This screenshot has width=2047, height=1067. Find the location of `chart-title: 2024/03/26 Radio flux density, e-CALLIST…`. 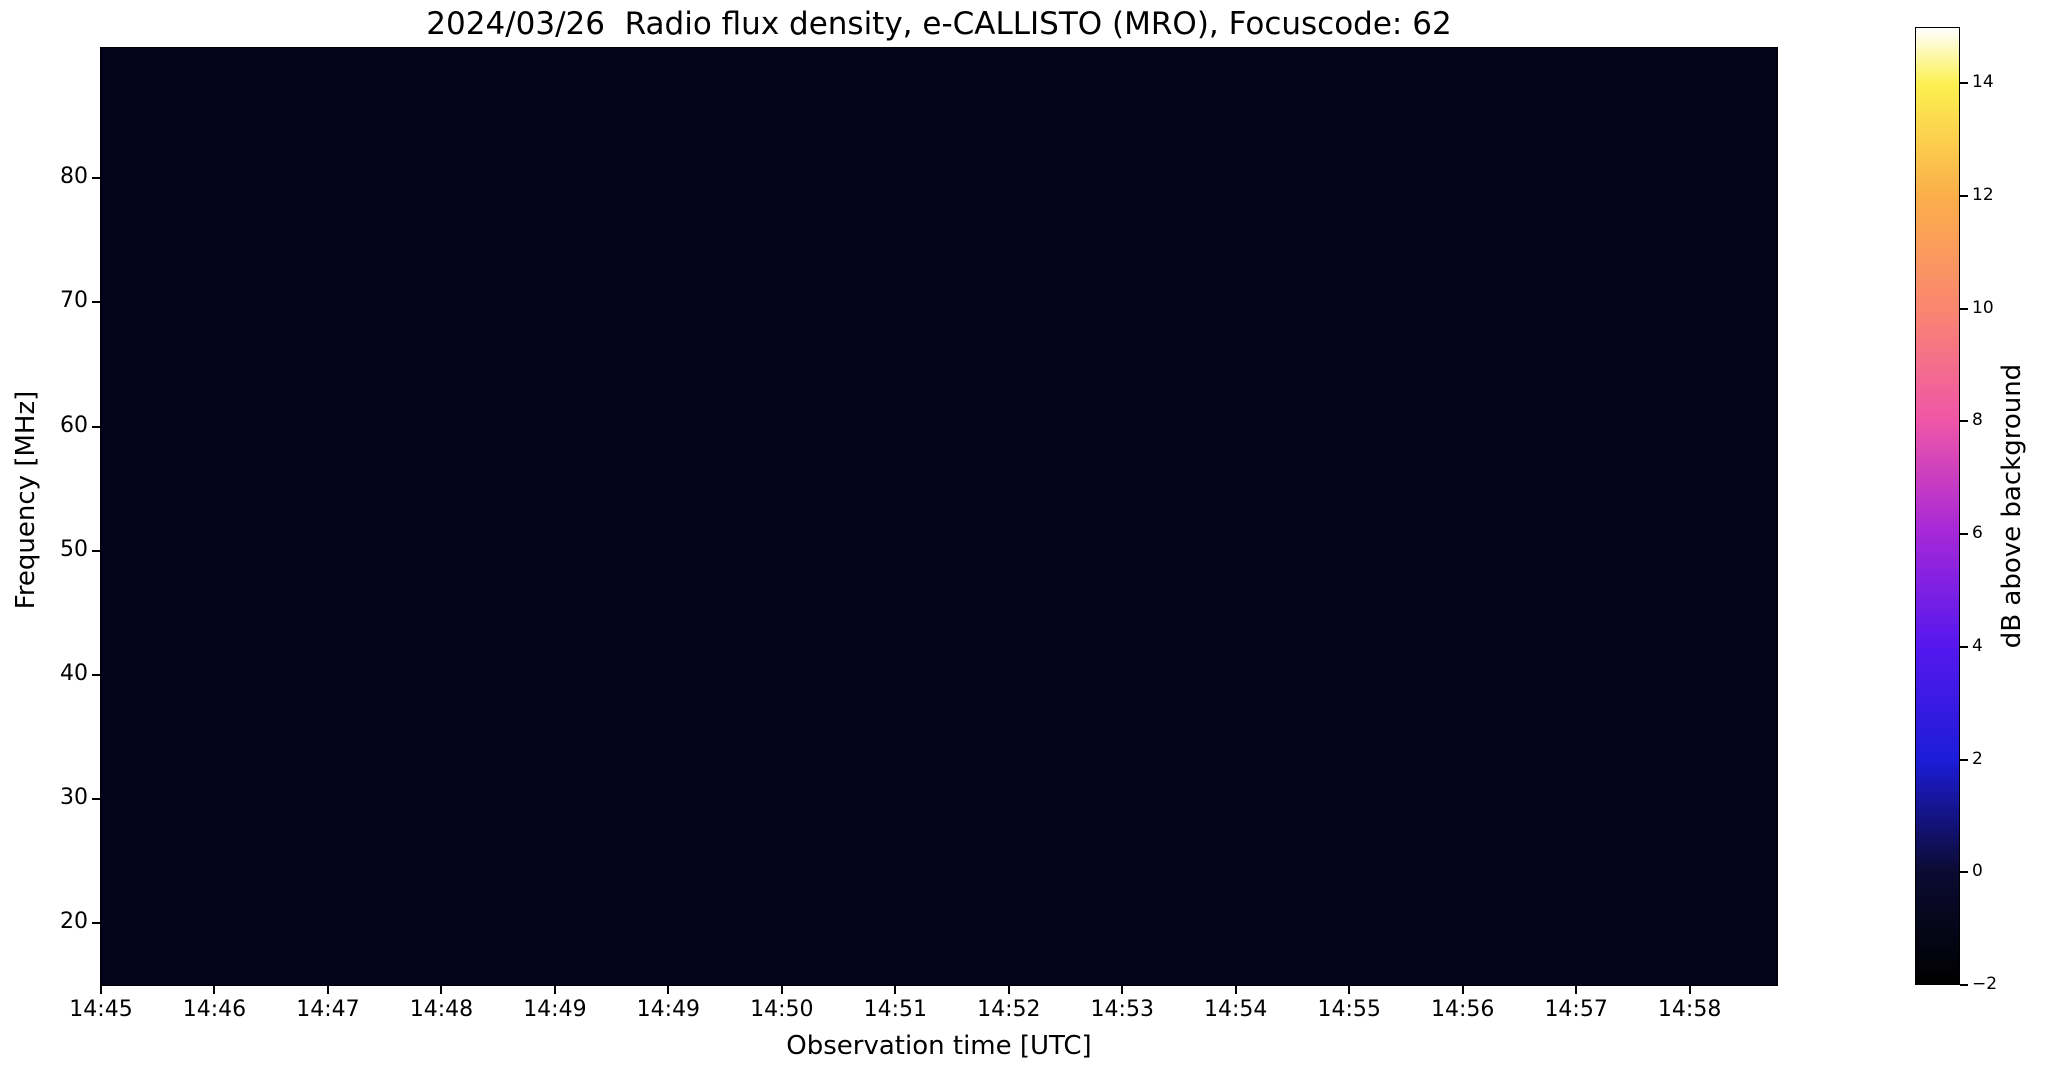

chart-title: 2024/03/26 Radio flux density, e-CALLIST… is located at coordinates (939, 24).